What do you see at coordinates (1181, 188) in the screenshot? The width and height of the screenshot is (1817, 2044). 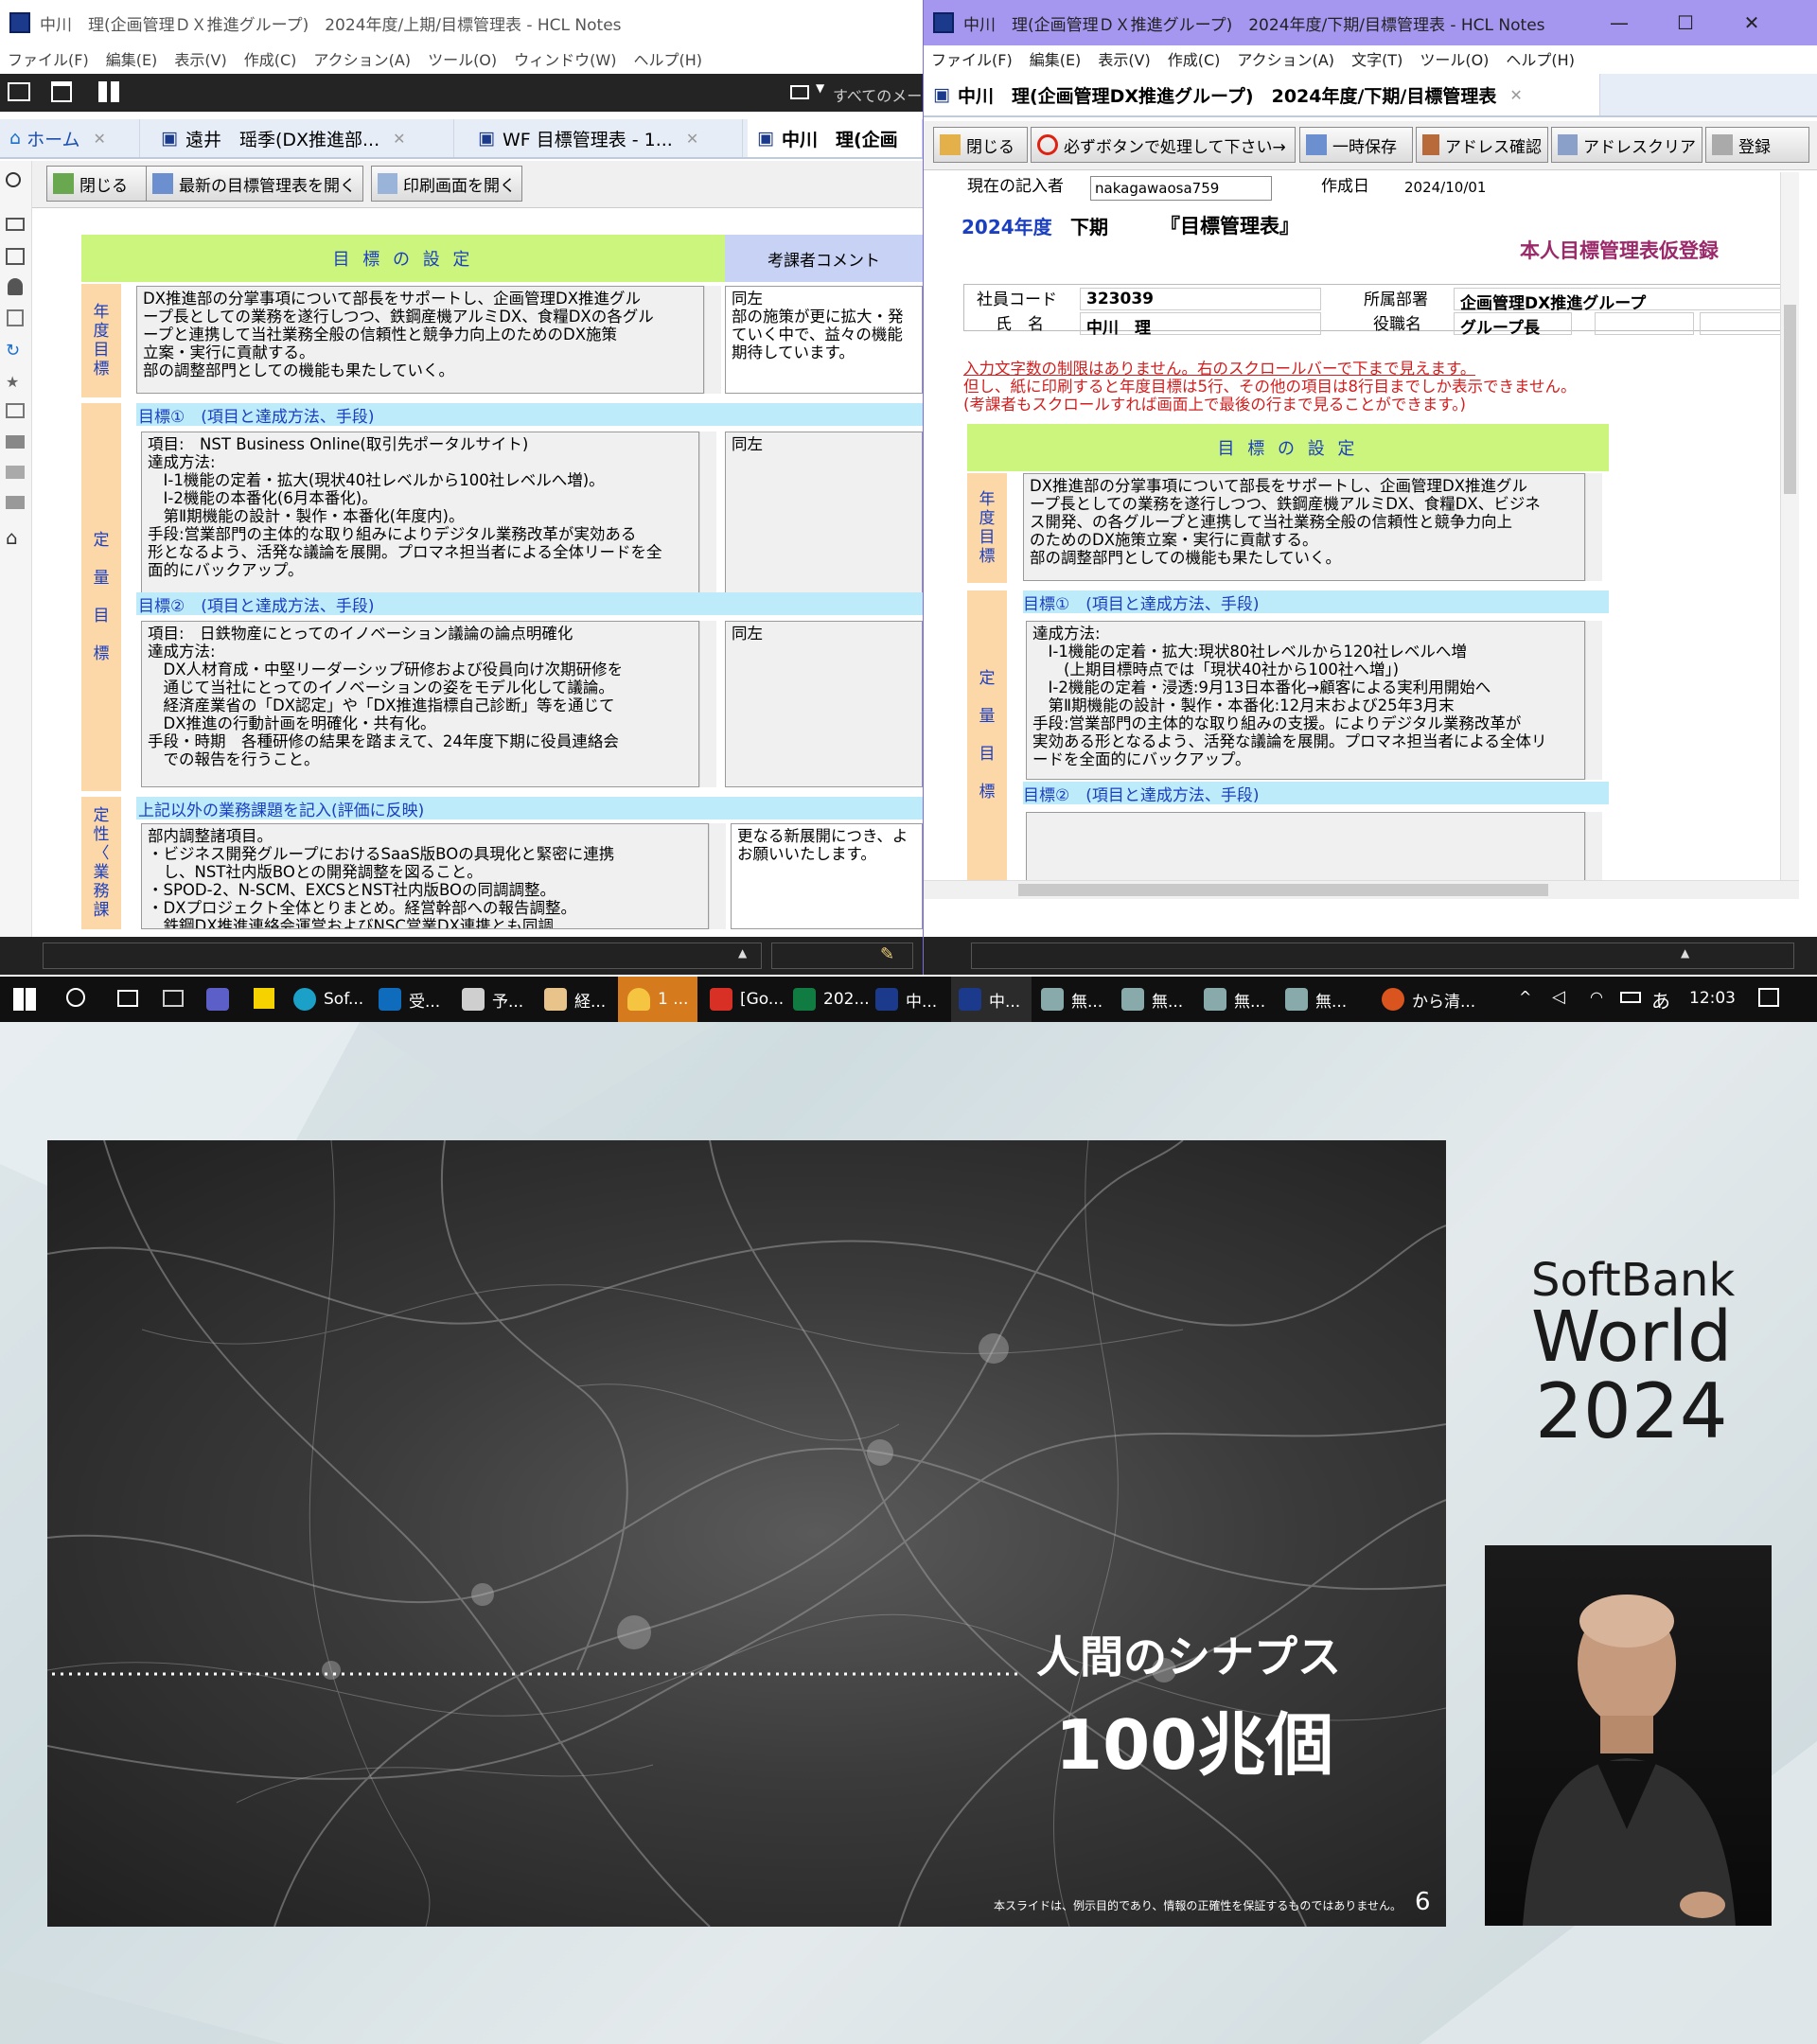 I see `writer-input: nakagawaosa759` at bounding box center [1181, 188].